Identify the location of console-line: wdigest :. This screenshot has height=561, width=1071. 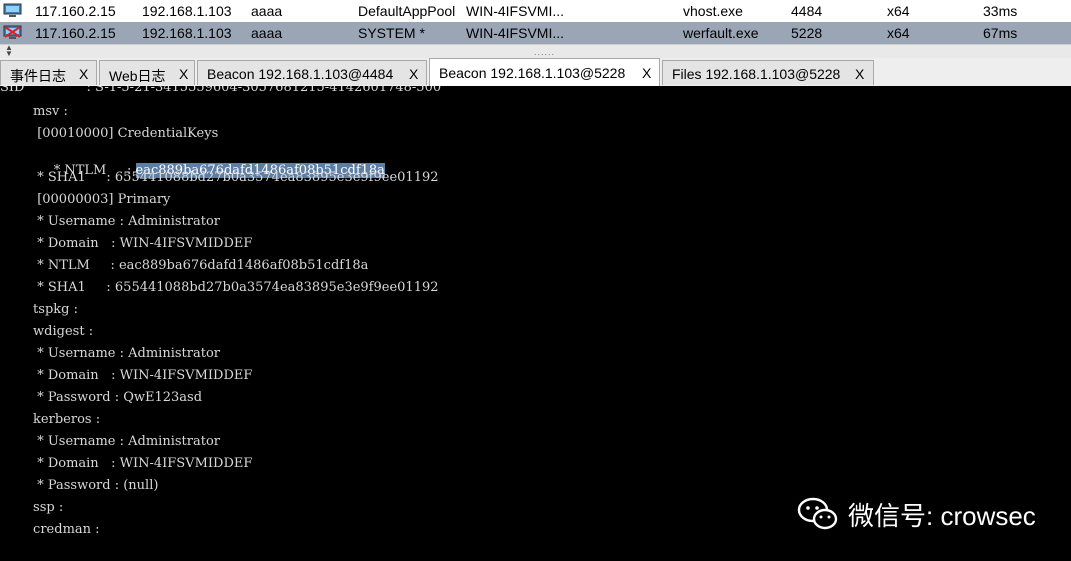
(47, 331).